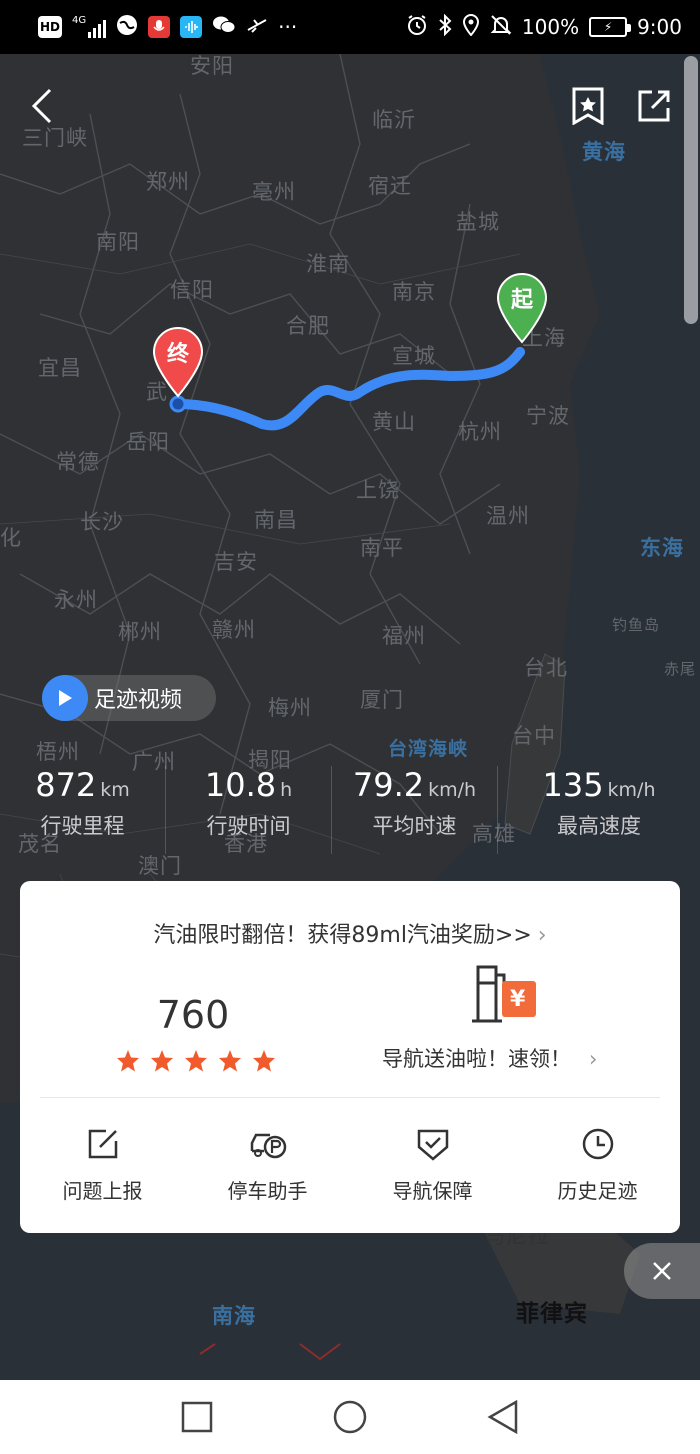  I want to click on edit-icon, so click(102, 1144).